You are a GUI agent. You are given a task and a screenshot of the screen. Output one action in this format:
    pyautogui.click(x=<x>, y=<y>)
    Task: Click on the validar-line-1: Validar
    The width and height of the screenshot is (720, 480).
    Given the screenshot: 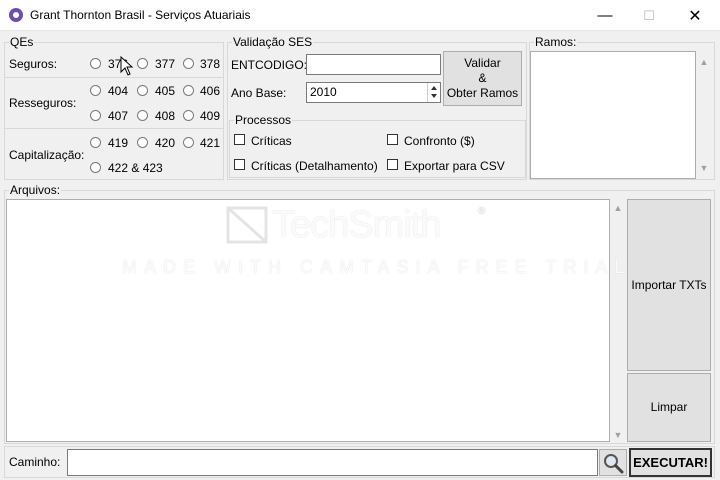 What is the action you would take?
    pyautogui.click(x=482, y=63)
    